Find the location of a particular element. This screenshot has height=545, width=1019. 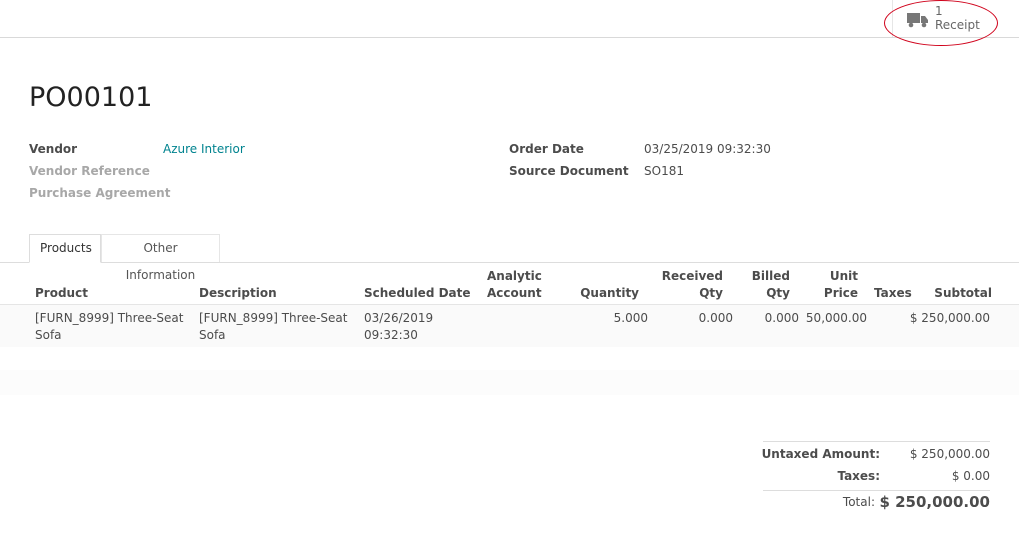

tab-products: Products is located at coordinates (65, 248).